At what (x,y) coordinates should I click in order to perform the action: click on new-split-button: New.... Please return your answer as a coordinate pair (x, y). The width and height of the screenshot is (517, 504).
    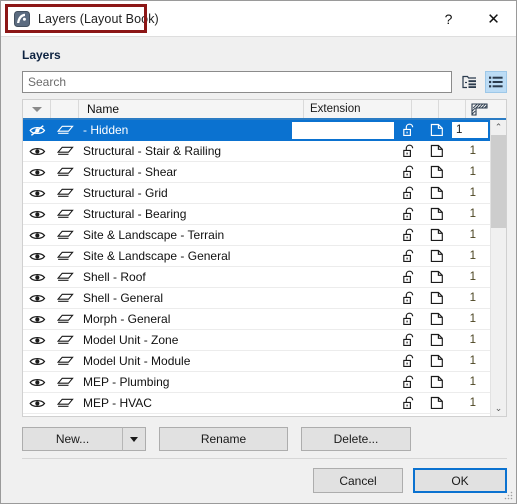
    Looking at the image, I should click on (84, 439).